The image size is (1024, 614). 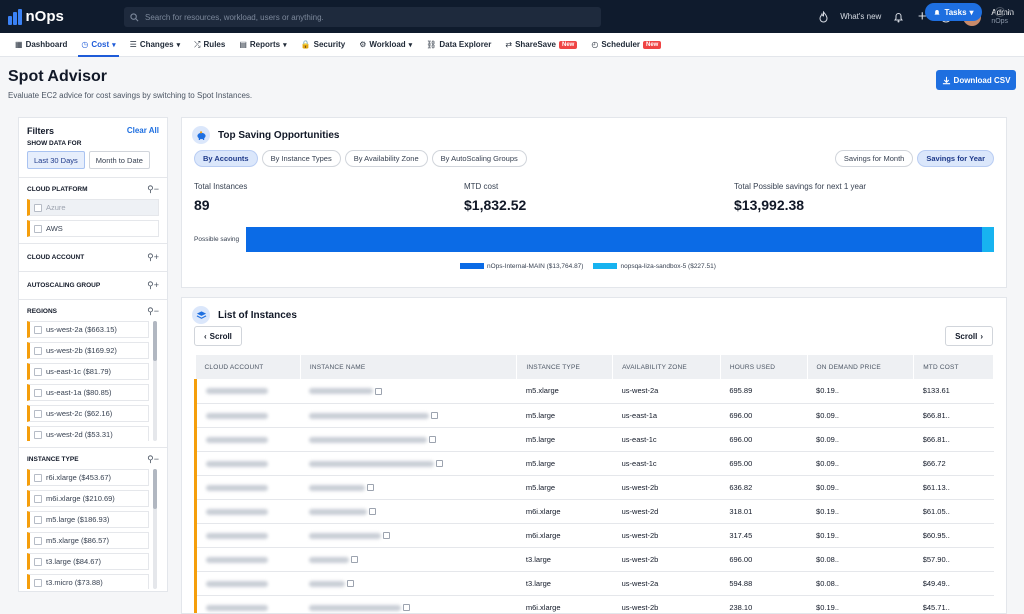 I want to click on whats-new-link: What's new, so click(x=860, y=16).